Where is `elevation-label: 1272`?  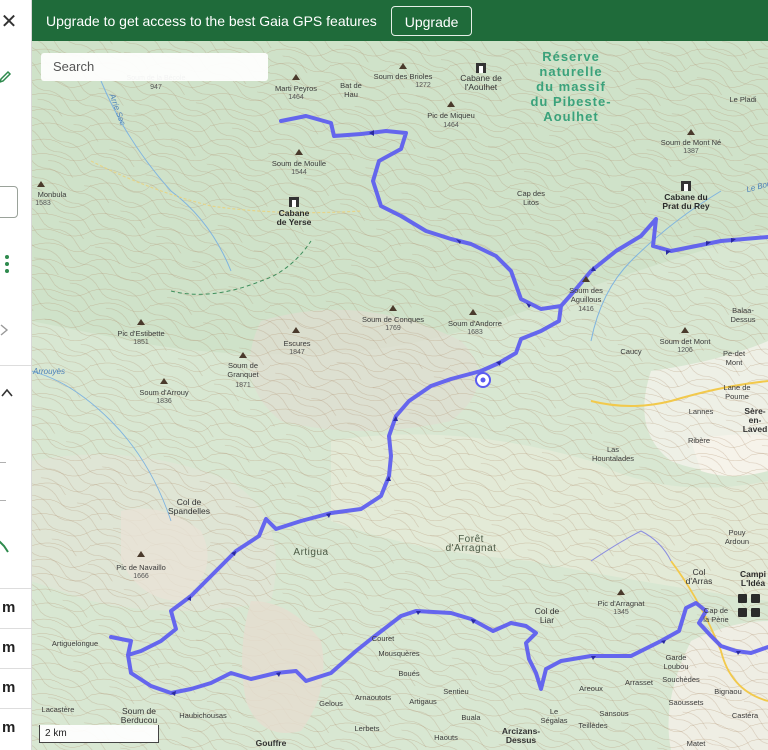 elevation-label: 1272 is located at coordinates (423, 85).